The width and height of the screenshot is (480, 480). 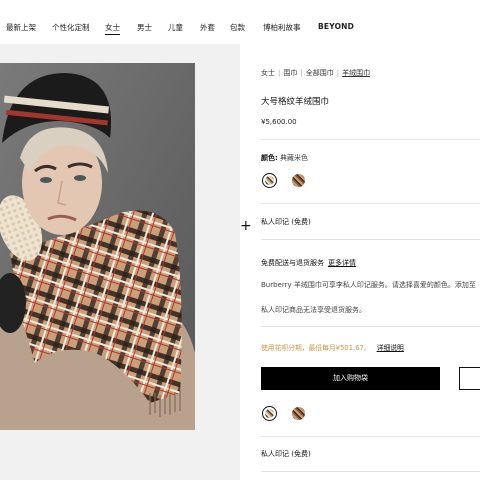 I want to click on nav-item-bags: 包款, so click(x=237, y=27).